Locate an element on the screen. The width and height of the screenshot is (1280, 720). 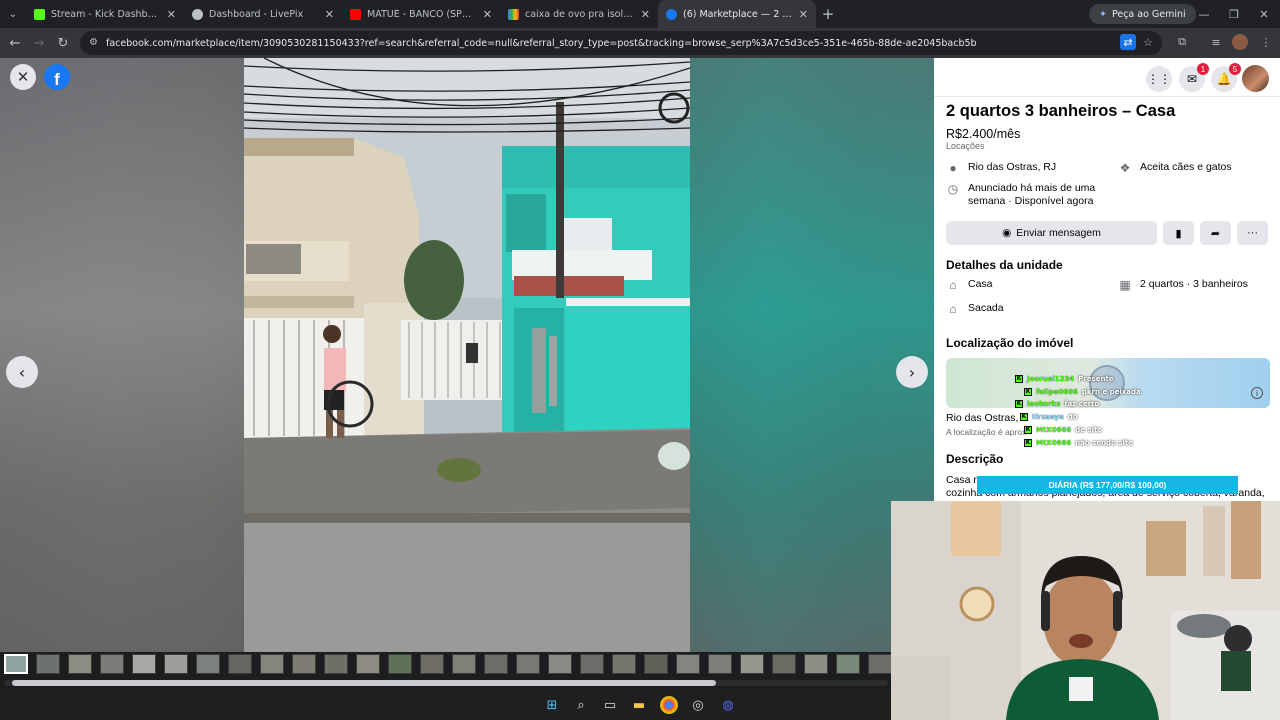
obs-icon: ◎ is located at coordinates (698, 705).